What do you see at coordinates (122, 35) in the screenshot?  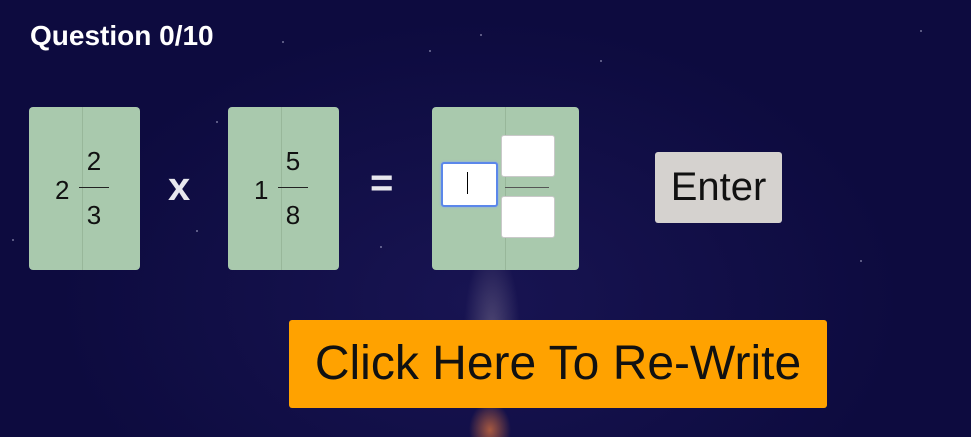 I see `question-counter: Question 0/10` at bounding box center [122, 35].